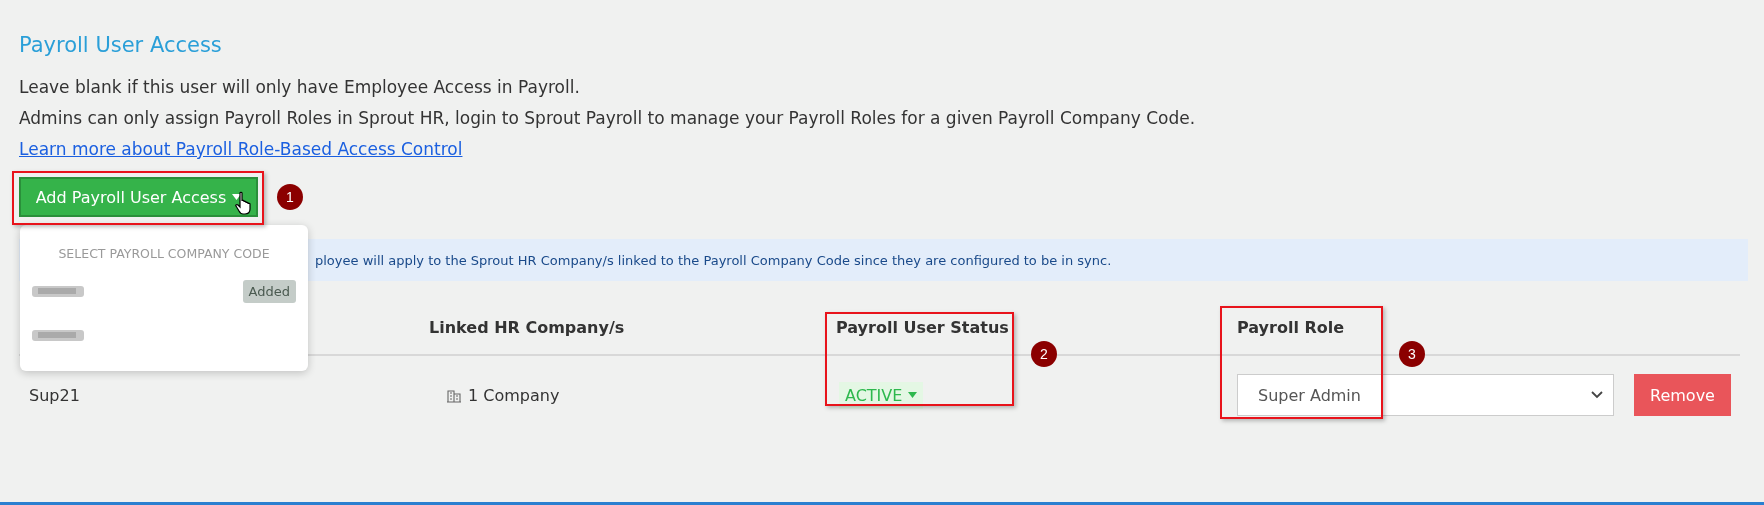  Describe the element at coordinates (1682, 395) in the screenshot. I see `remove-button: Remove` at that location.